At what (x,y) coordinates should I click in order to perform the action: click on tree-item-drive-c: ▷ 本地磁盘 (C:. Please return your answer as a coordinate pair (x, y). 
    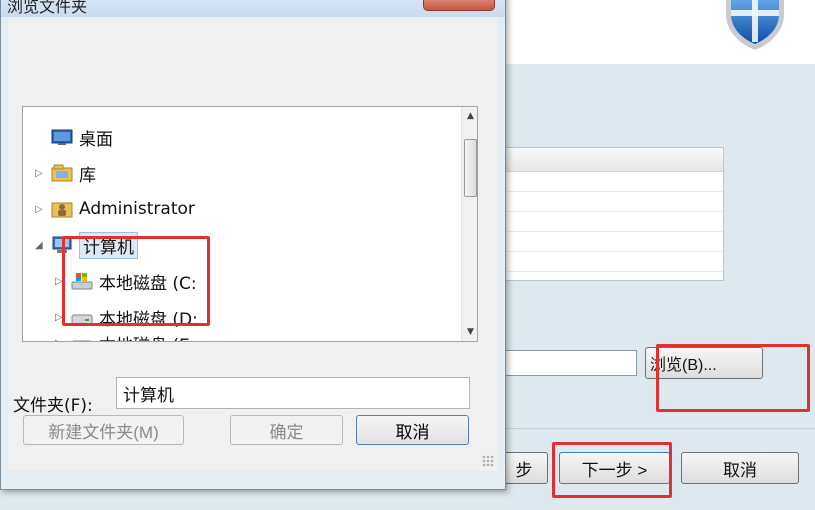
    Looking at the image, I should click on (126, 281).